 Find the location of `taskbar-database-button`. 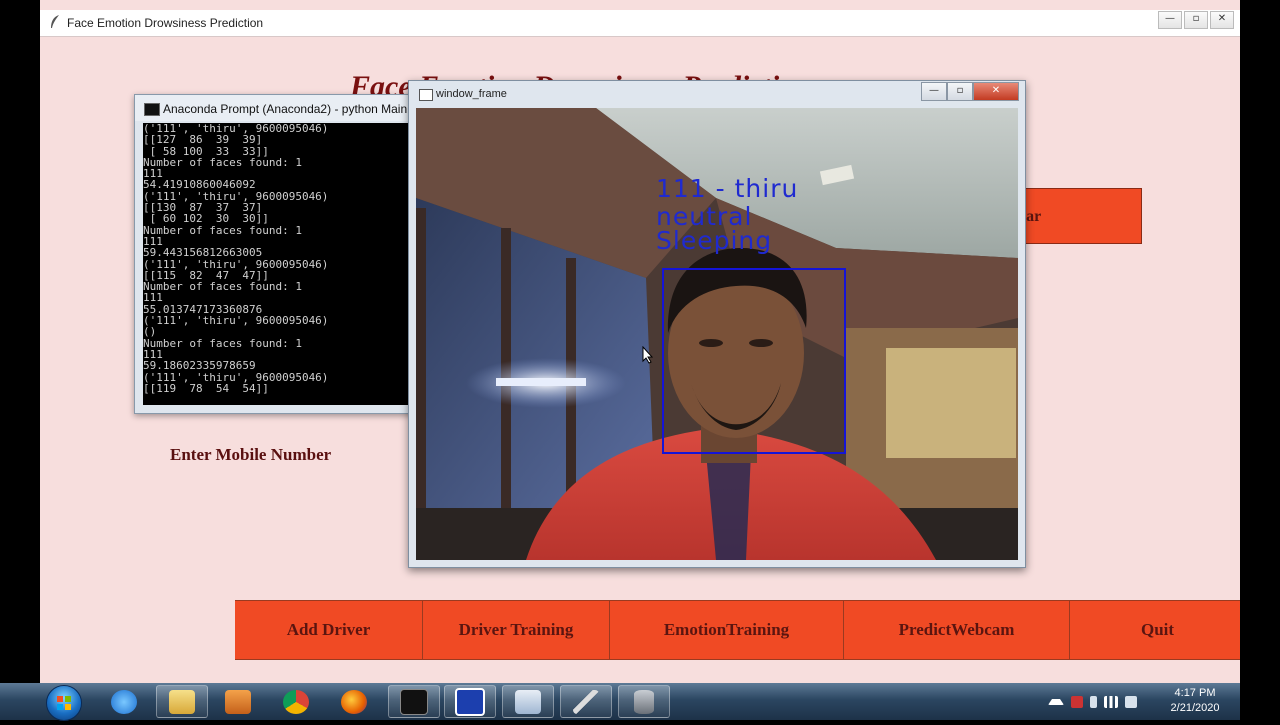

taskbar-database-button is located at coordinates (644, 701).